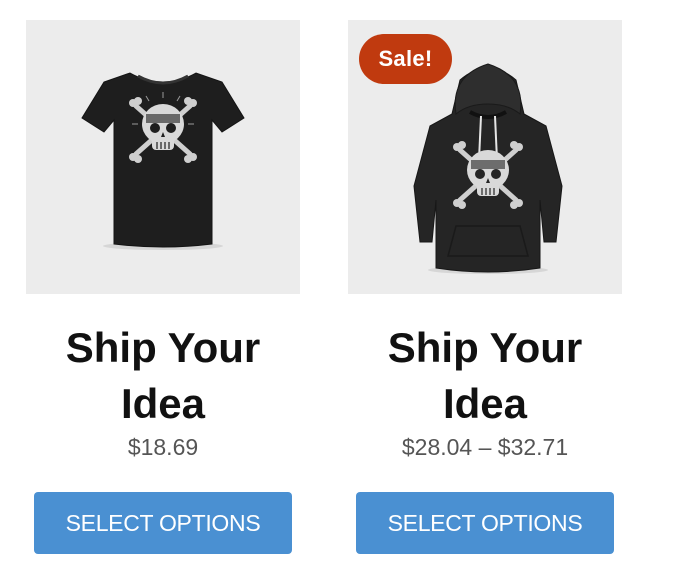  What do you see at coordinates (163, 161) in the screenshot?
I see `tshirt-icon` at bounding box center [163, 161].